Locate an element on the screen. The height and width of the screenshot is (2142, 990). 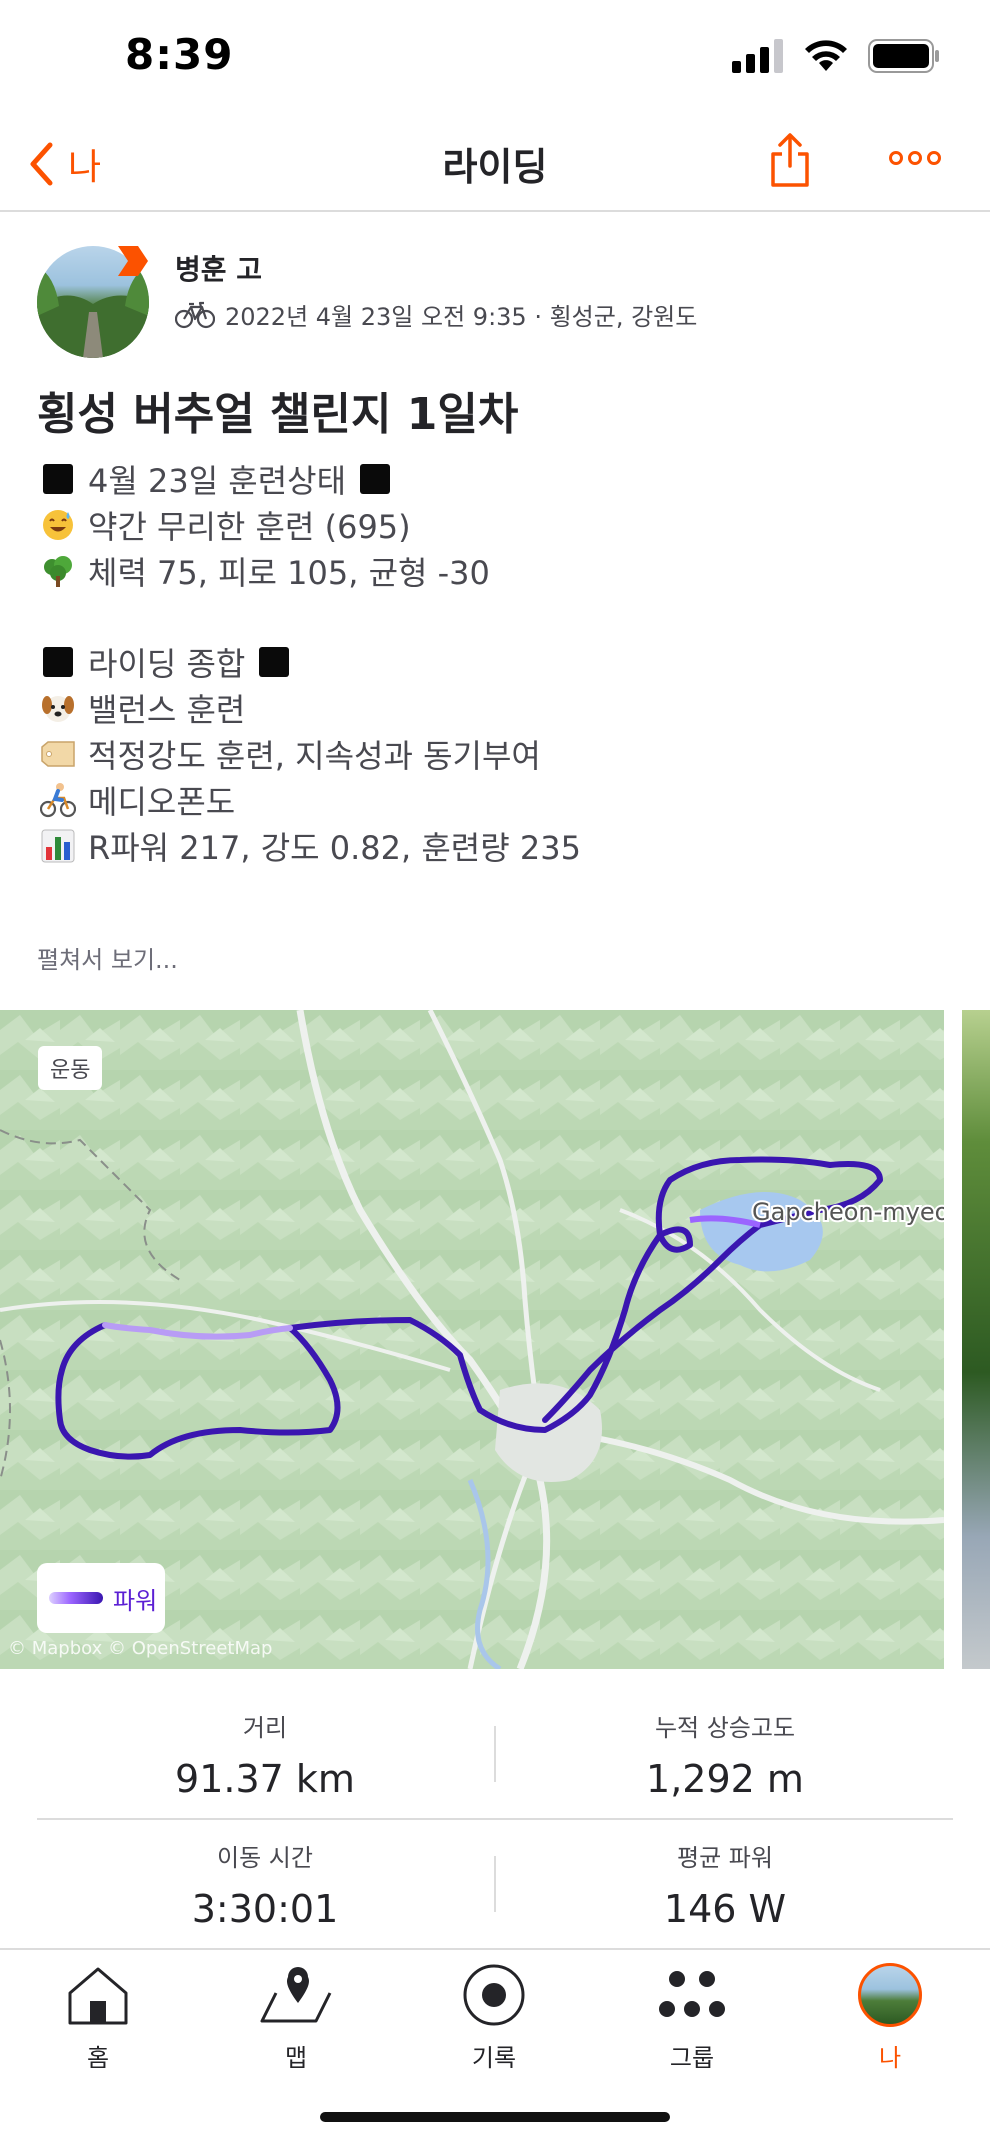
description-text: 약간 무리한 훈련 (695) is located at coordinates (249, 527).